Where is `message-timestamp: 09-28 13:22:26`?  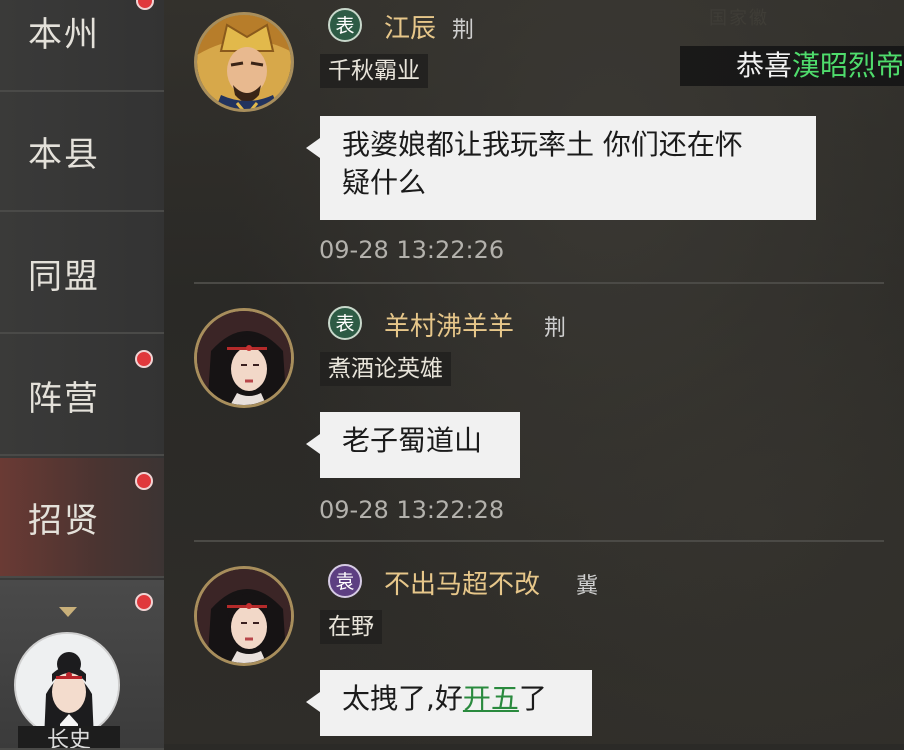 message-timestamp: 09-28 13:22:26 is located at coordinates (412, 250).